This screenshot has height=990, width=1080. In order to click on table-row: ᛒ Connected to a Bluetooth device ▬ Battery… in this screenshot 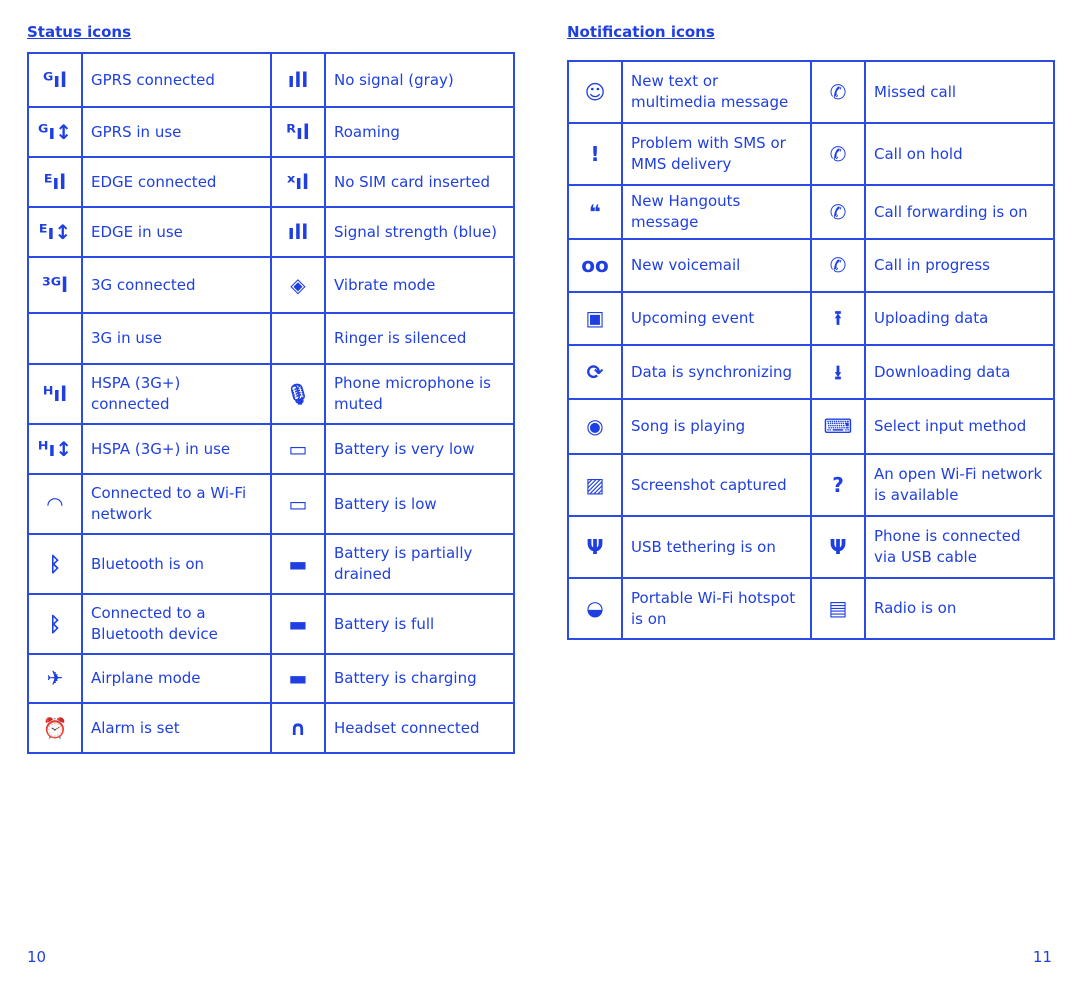, I will do `click(271, 624)`.